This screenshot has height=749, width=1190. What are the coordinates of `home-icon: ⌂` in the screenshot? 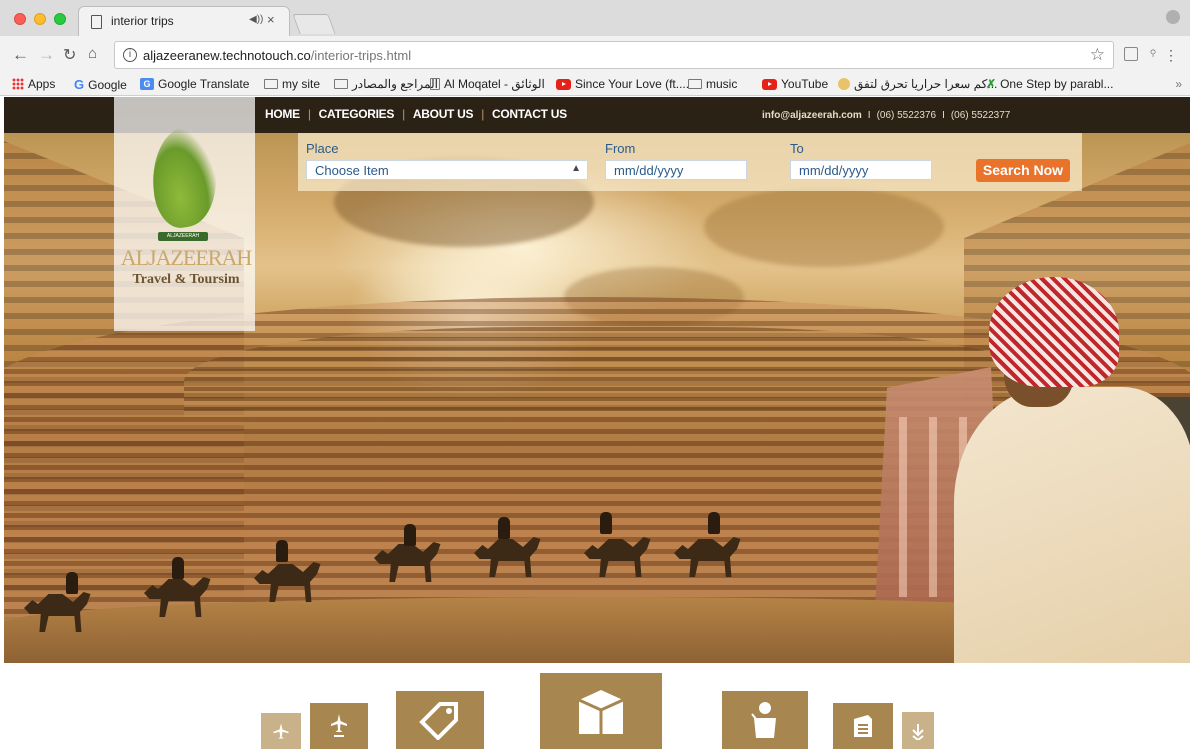 It's located at (92, 53).